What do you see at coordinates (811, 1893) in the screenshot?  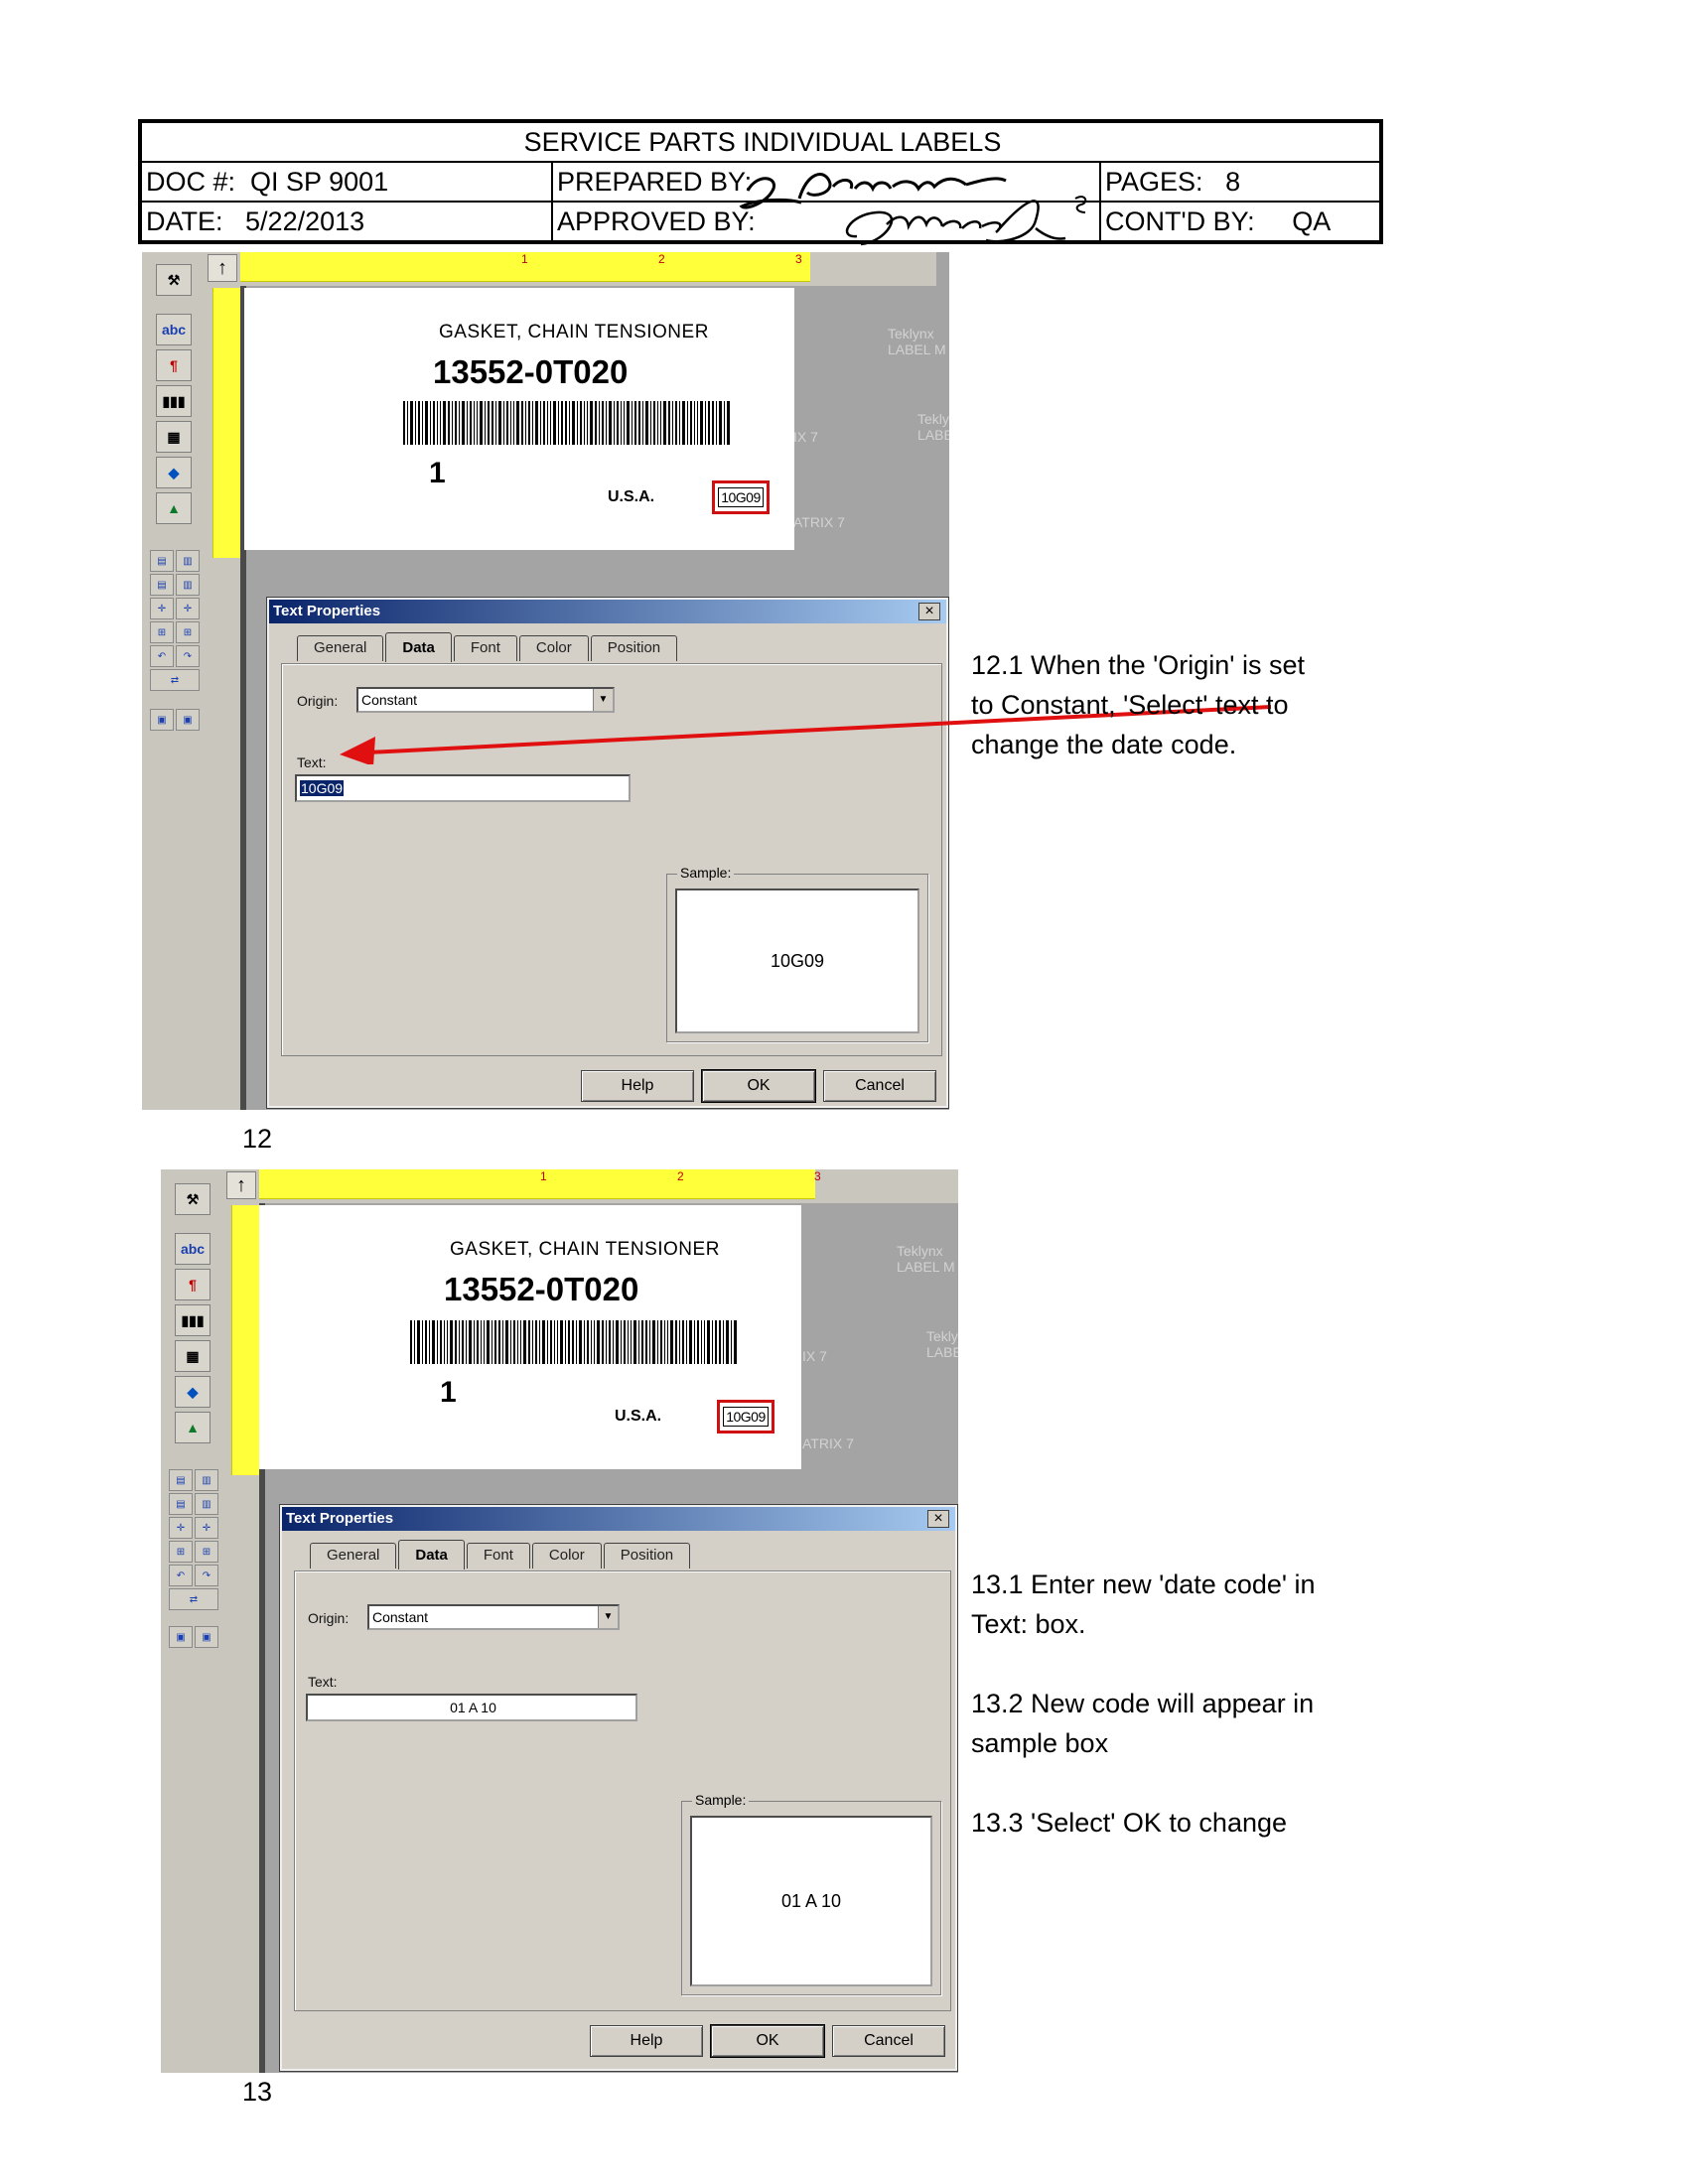 I see `sample-group: Sample: 01 A 10` at bounding box center [811, 1893].